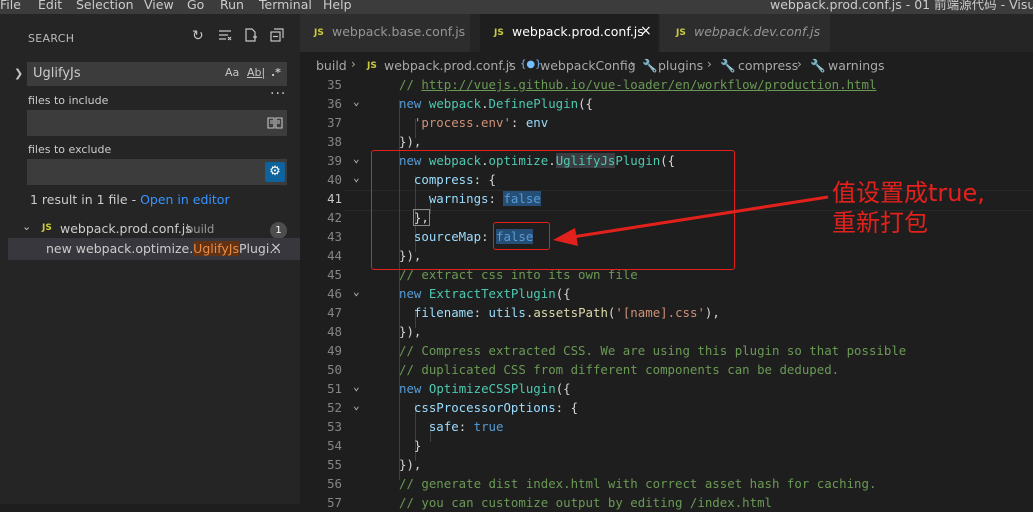 This screenshot has height=512, width=1033. Describe the element at coordinates (908, 208) in the screenshot. I see `annotation-text: 值设置成true, 重新打包` at that location.